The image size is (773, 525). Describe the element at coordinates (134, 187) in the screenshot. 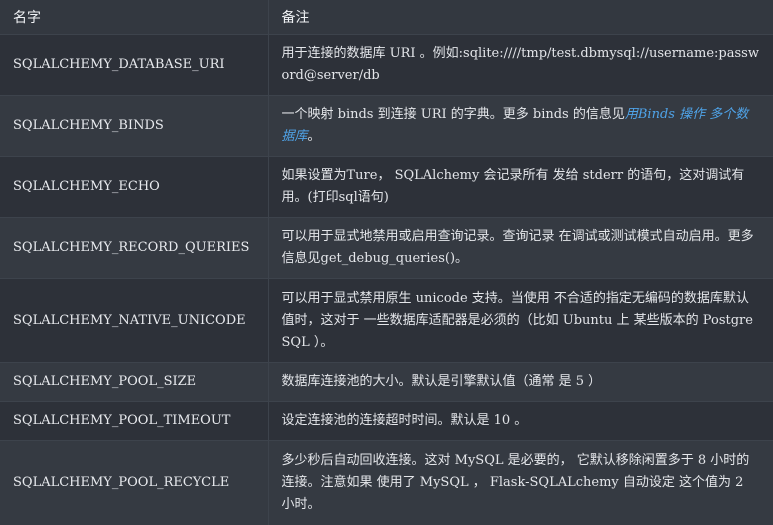

I see `config-name: SQLALCHEMY_ECHO` at that location.